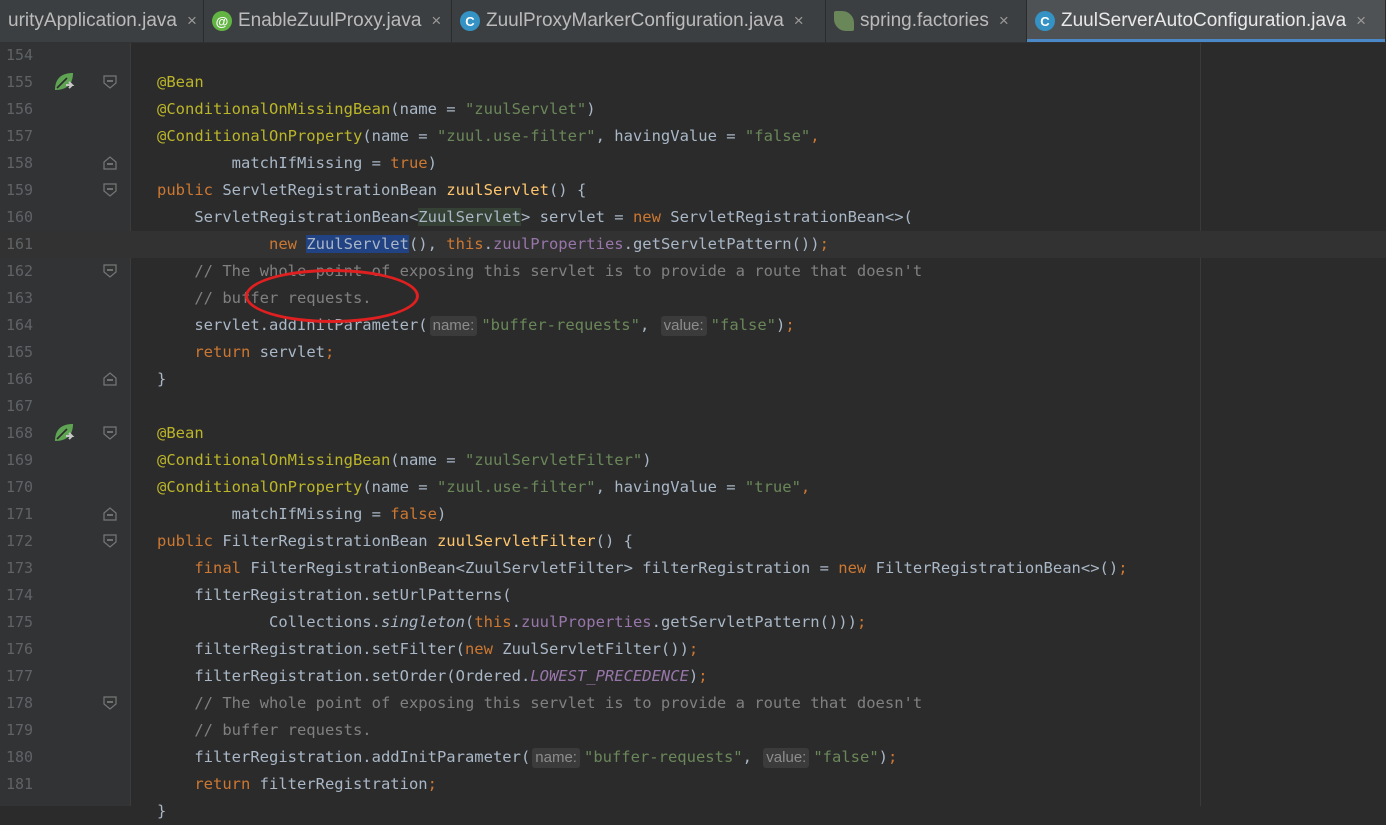 Image resolution: width=1386 pixels, height=825 pixels. I want to click on code-token: servlet, so click(292, 352).